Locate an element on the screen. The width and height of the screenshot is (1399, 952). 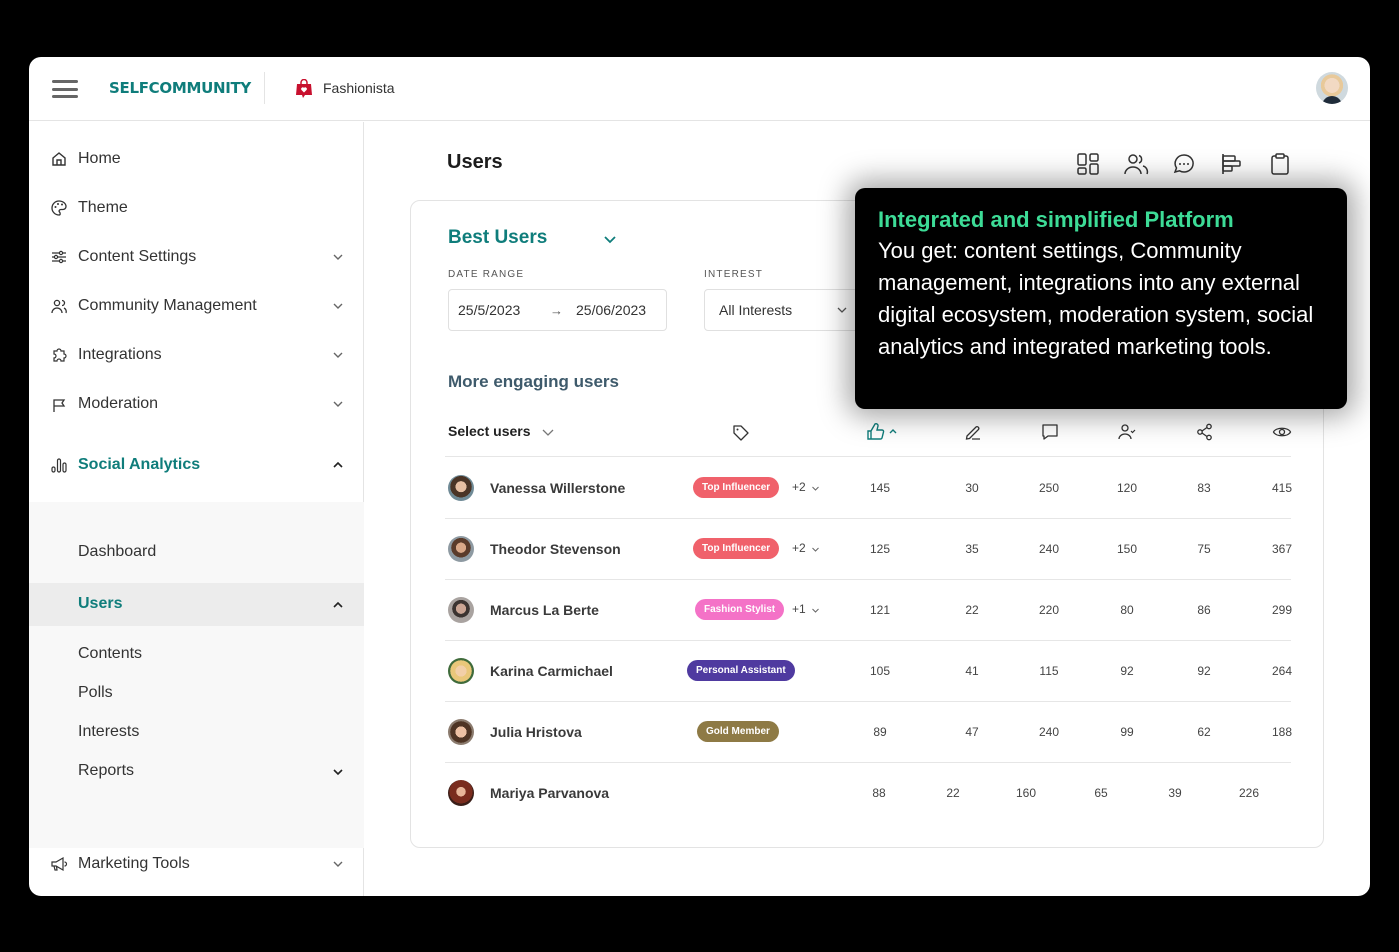
sidebar-item-home: Home is located at coordinates (196, 159).